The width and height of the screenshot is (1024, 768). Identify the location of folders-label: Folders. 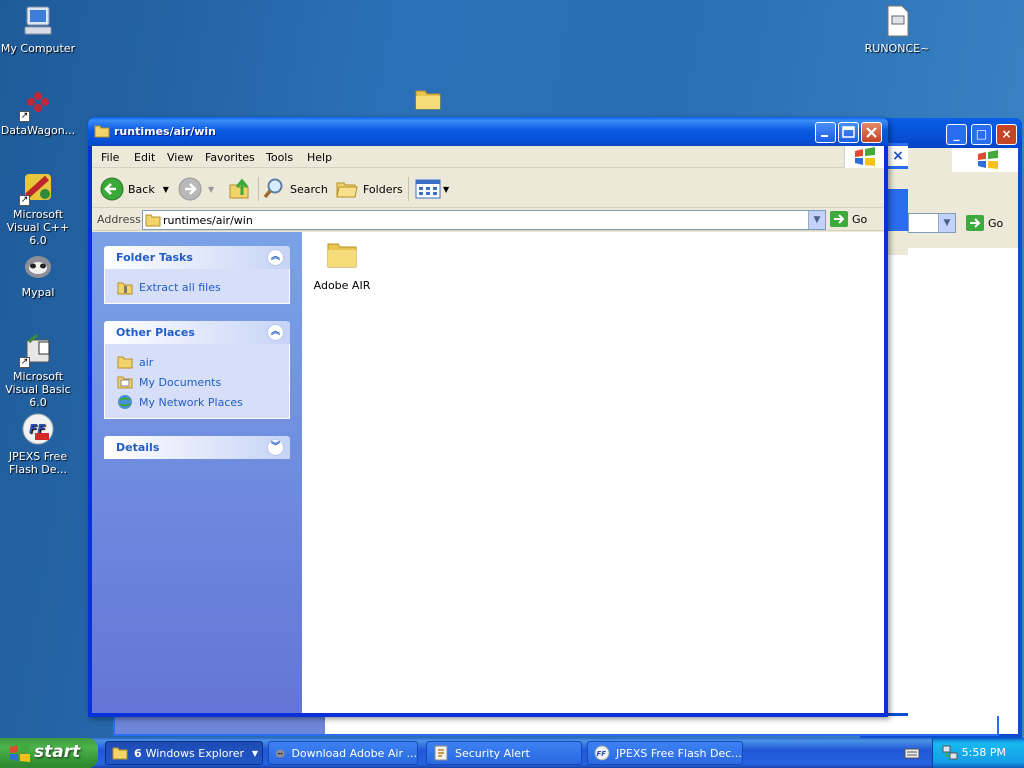
(383, 189).